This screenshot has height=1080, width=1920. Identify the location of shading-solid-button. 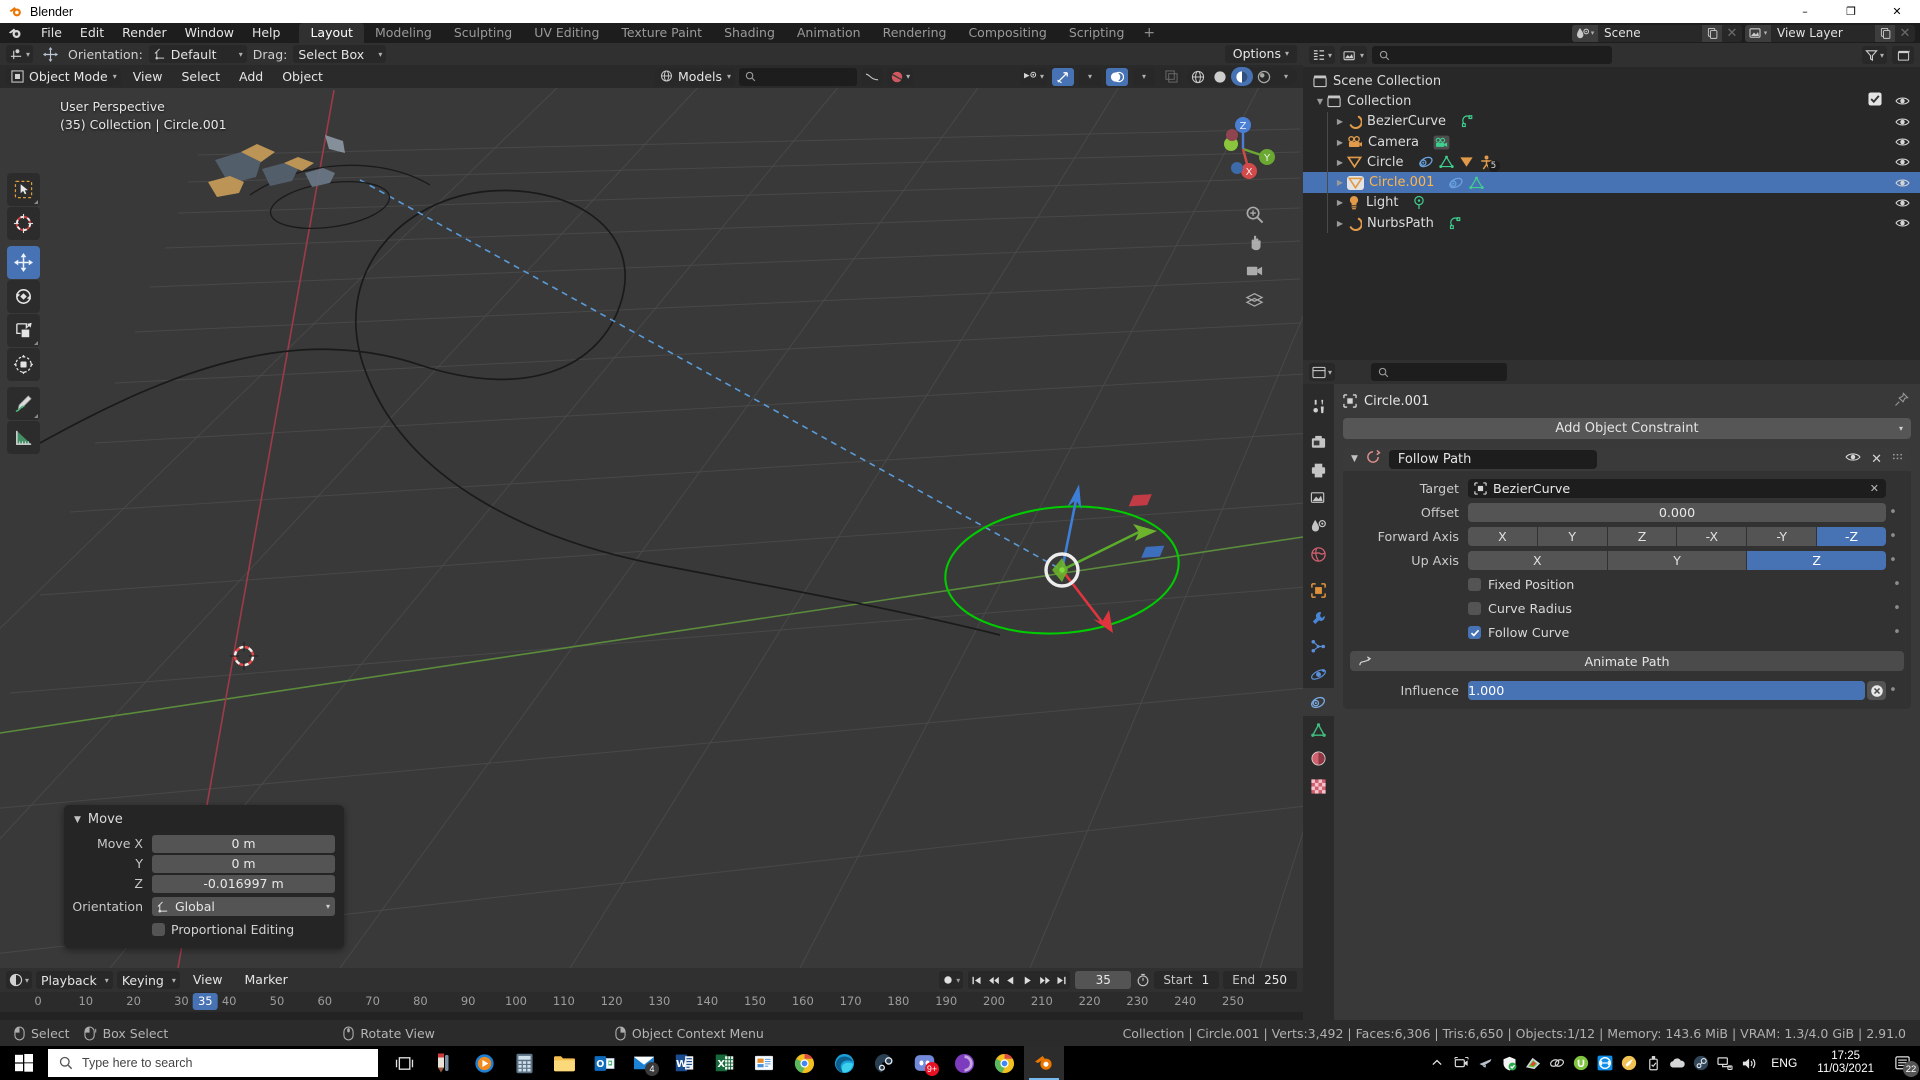
(1220, 76).